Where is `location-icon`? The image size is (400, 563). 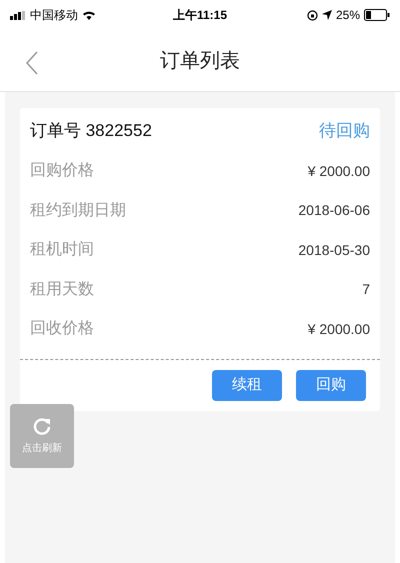
location-icon is located at coordinates (327, 15).